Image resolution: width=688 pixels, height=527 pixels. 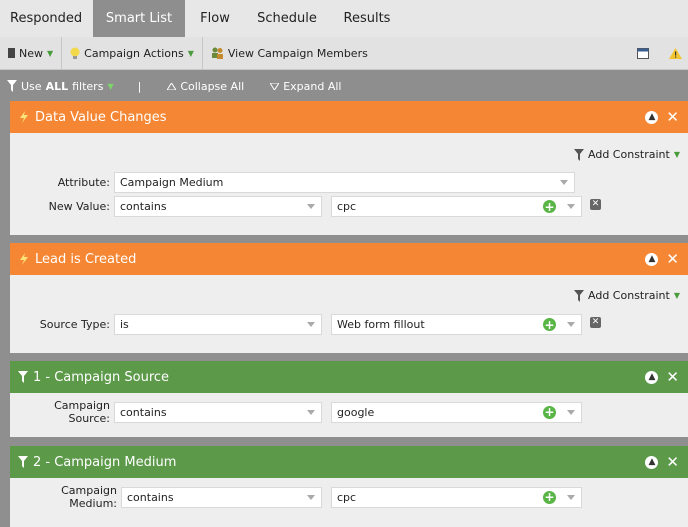 What do you see at coordinates (82, 412) in the screenshot?
I see `campaign-source-label: Campaign Source:` at bounding box center [82, 412].